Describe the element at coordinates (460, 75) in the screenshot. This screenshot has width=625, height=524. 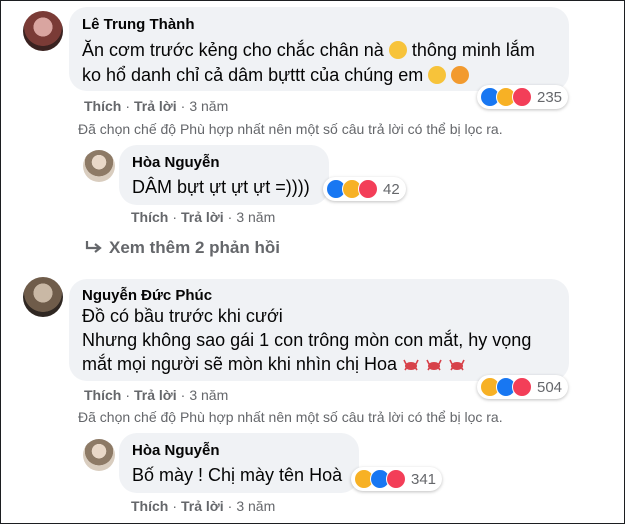
I see `kiss-emoji-icon` at that location.